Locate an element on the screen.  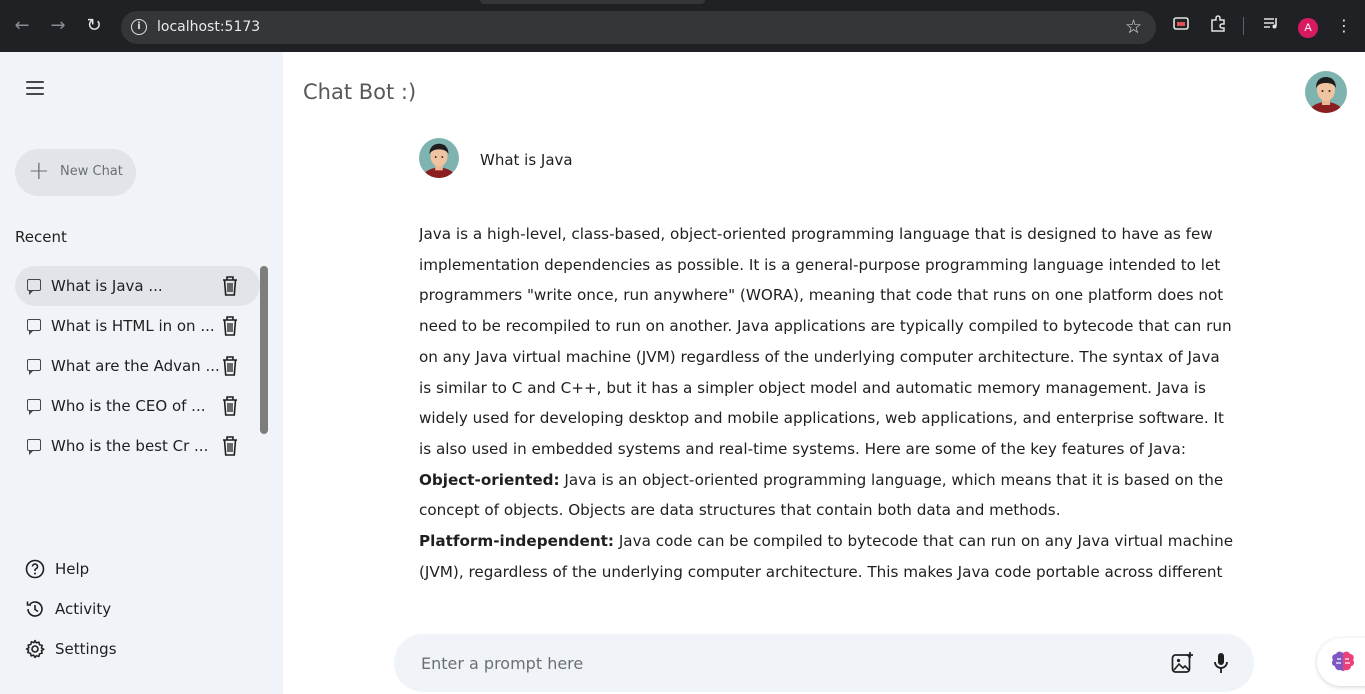
sidebar-item-help: Help is located at coordinates (125, 572).